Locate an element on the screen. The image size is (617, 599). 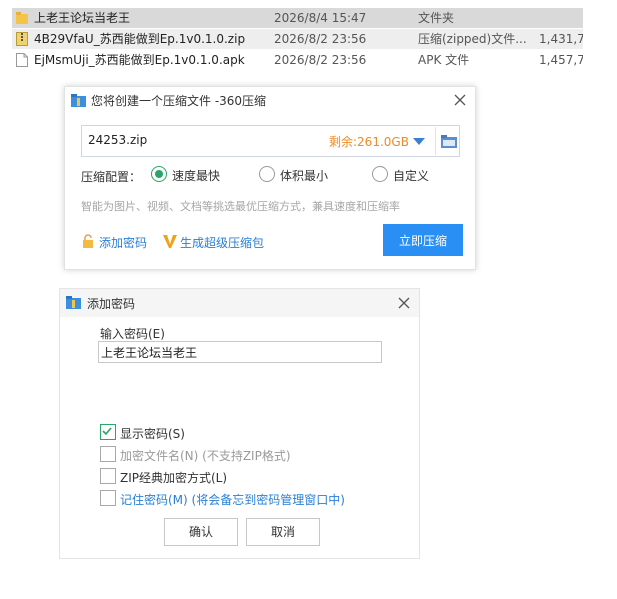
cancel-button: 取消 is located at coordinates (283, 532).